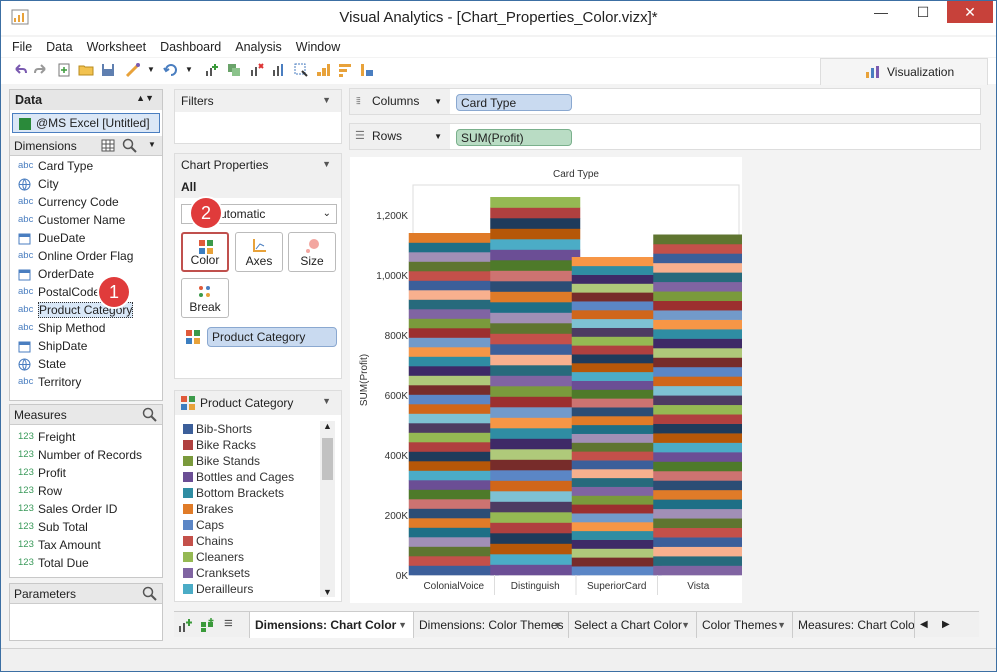 This screenshot has height=672, width=997. Describe the element at coordinates (258, 589) in the screenshot. I see `legend-item: Derailleurs` at that location.